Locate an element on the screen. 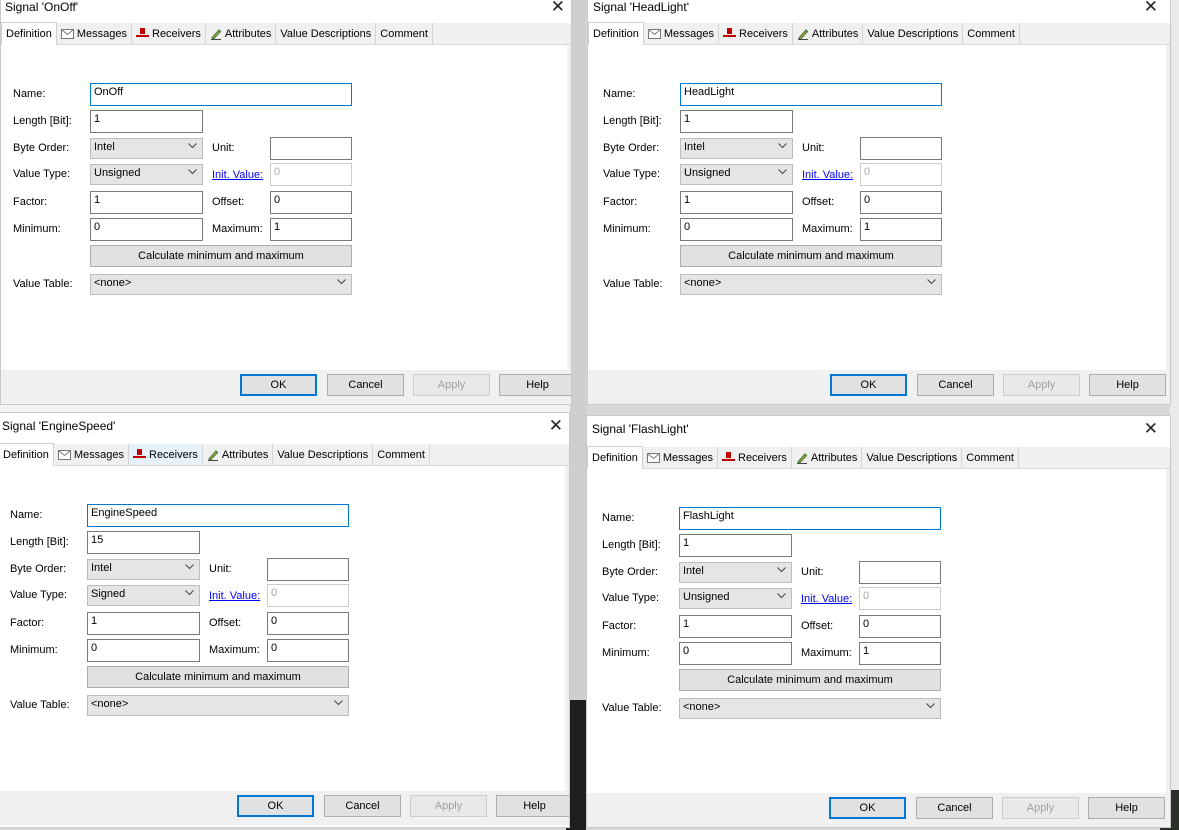 The height and width of the screenshot is (830, 1179). name-field: OnOff is located at coordinates (221, 94).